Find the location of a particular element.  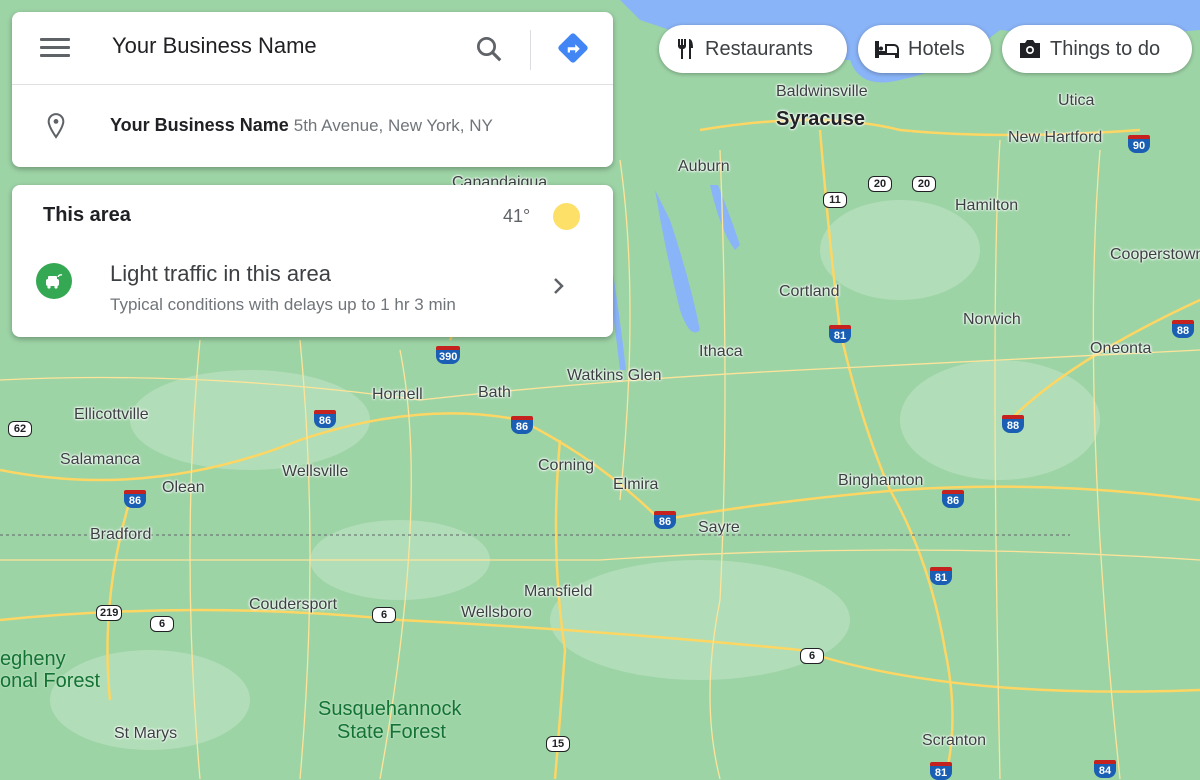

place-label: St Marys is located at coordinates (146, 733).